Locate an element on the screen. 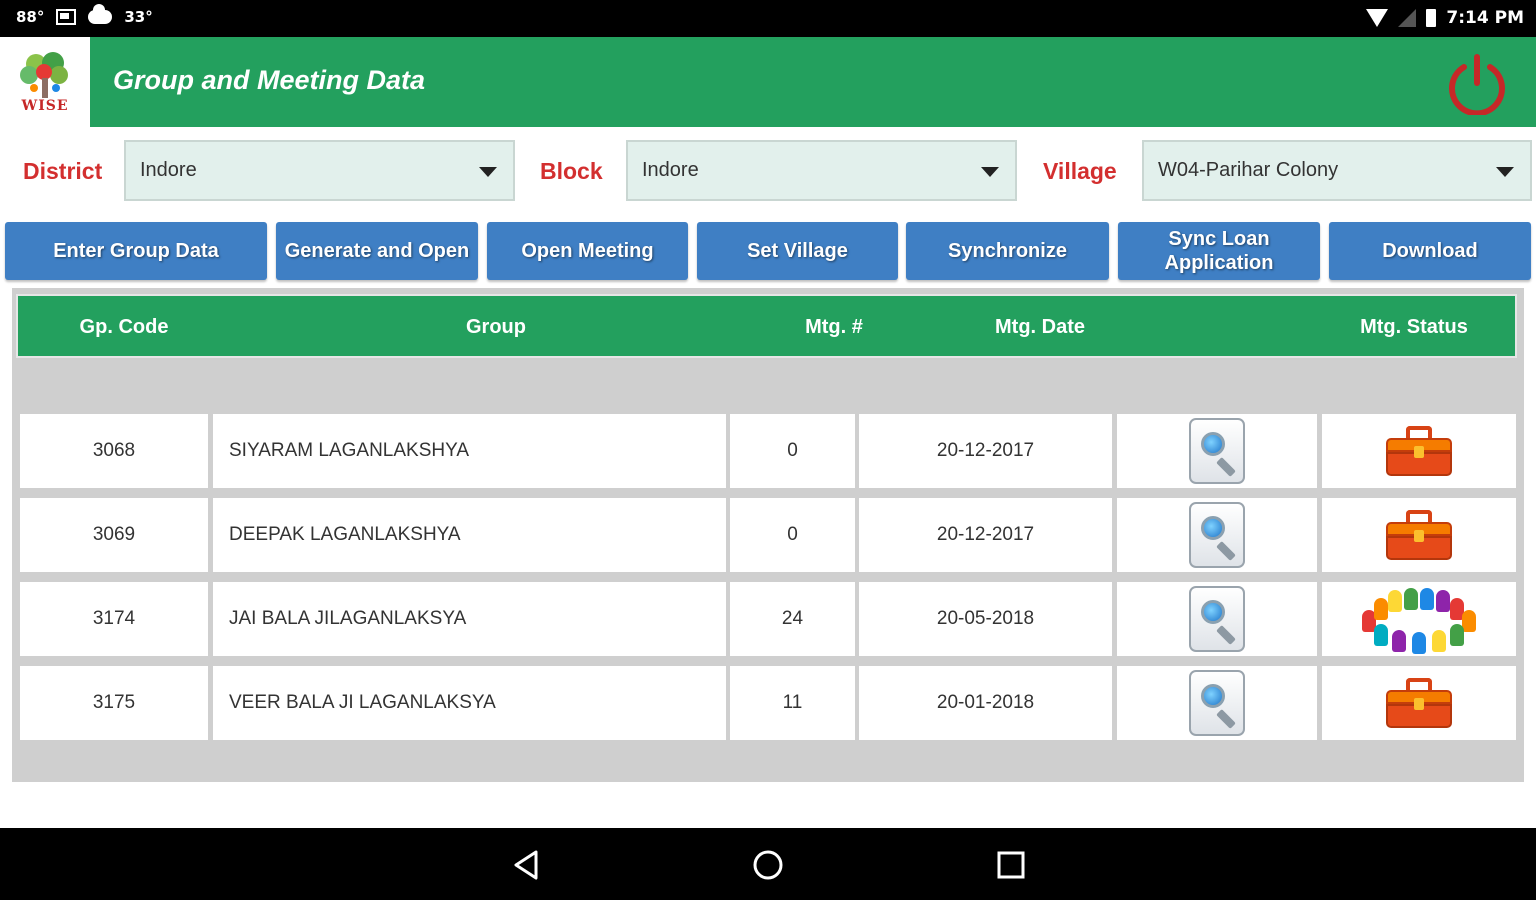 This screenshot has height=900, width=1536. status-bar-left: 88° 33° is located at coordinates (84, 15).